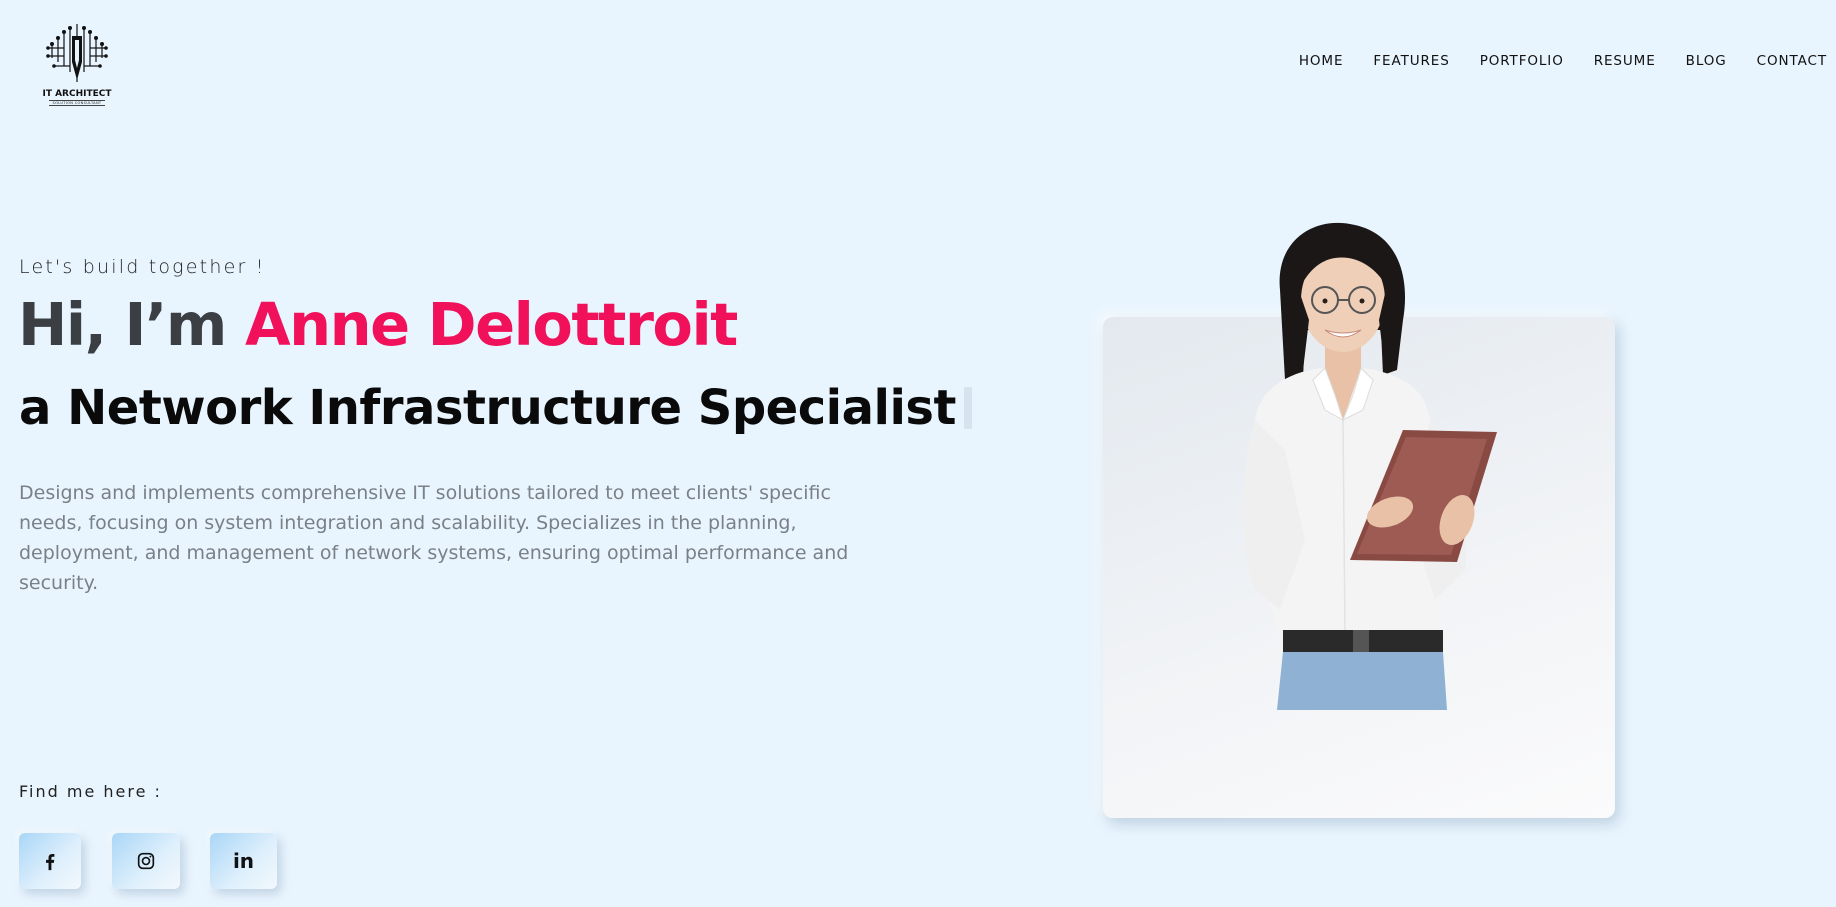  I want to click on linkedin-button: in, so click(243, 861).